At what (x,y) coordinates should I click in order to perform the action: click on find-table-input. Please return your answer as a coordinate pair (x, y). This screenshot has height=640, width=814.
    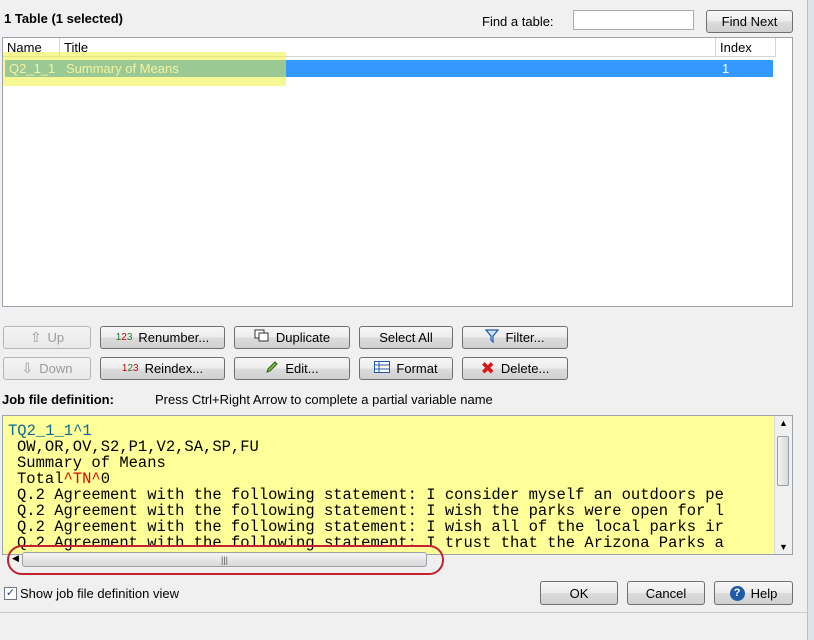
    Looking at the image, I should click on (633, 20).